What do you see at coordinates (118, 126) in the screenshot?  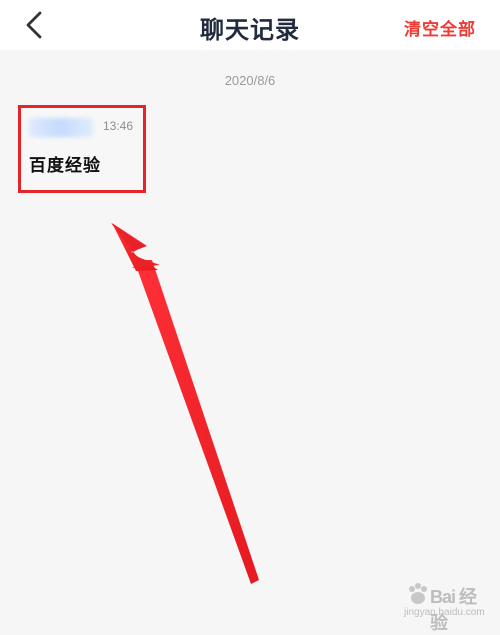 I see `message-time: 13:46` at bounding box center [118, 126].